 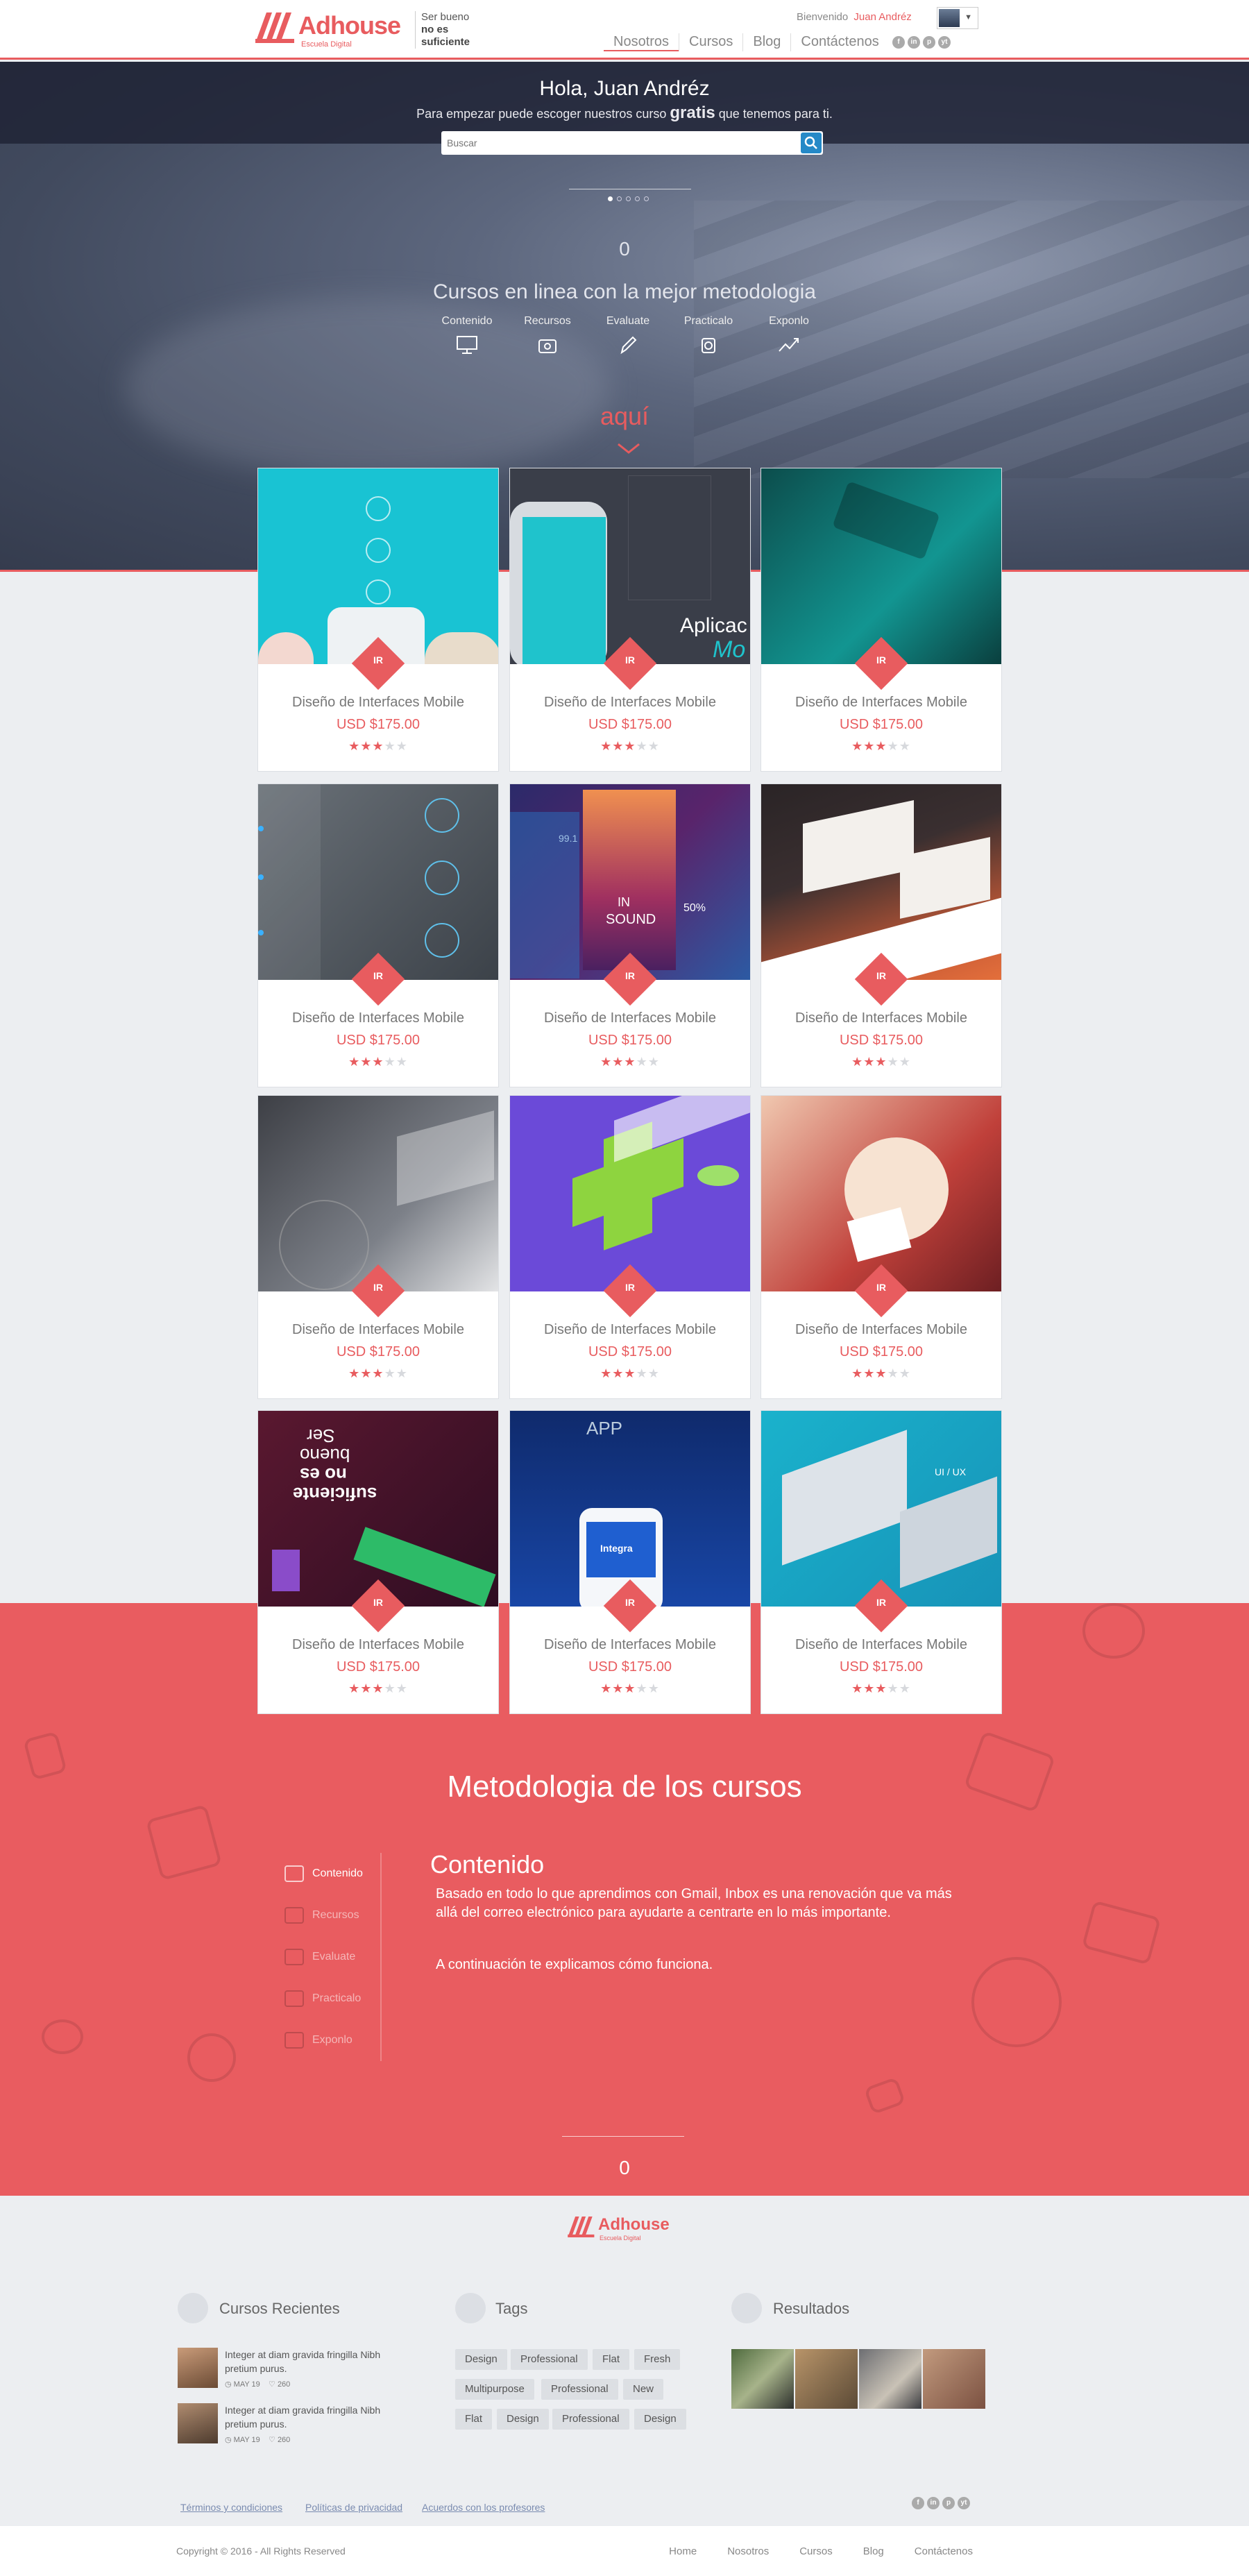 What do you see at coordinates (873, 2551) in the screenshot?
I see `footer-nav-blog: Blog` at bounding box center [873, 2551].